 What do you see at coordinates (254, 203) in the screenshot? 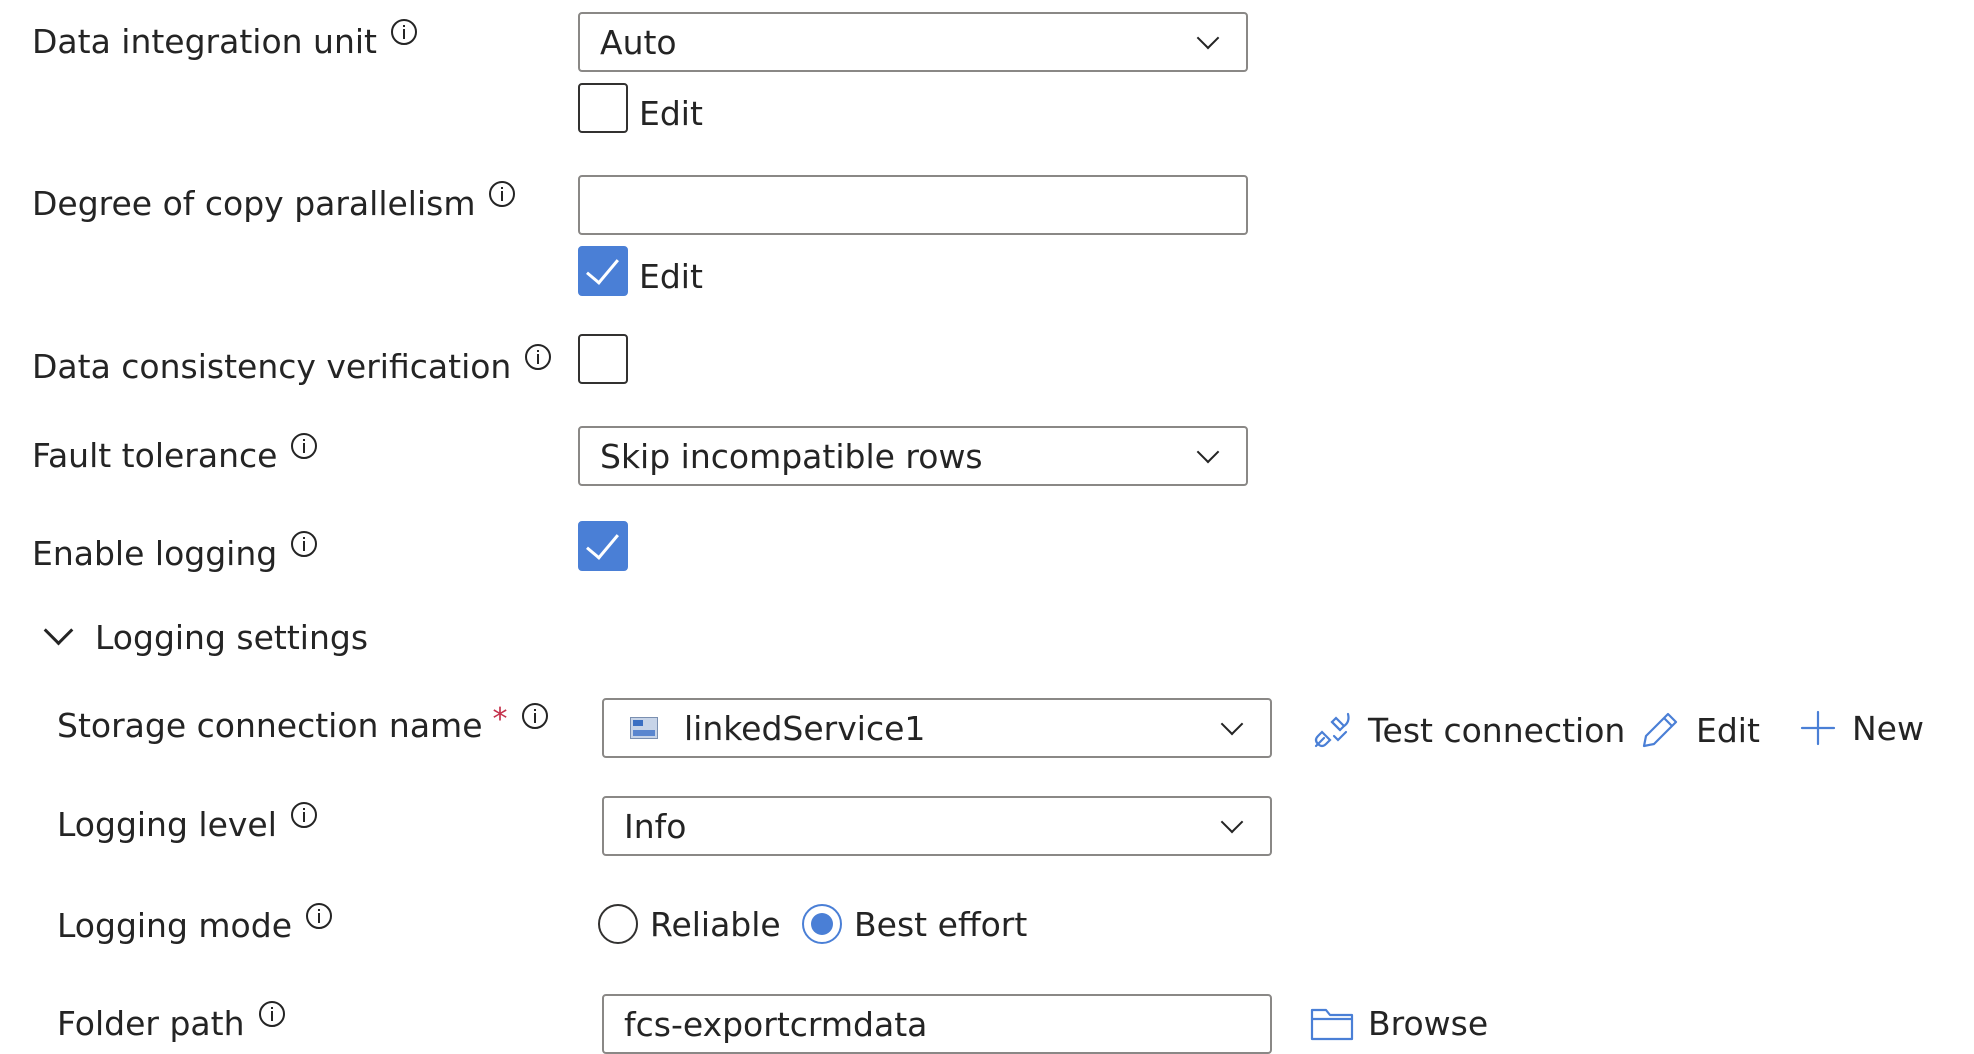
I see `parallelism-label-text: Degree of copy parallelism` at bounding box center [254, 203].